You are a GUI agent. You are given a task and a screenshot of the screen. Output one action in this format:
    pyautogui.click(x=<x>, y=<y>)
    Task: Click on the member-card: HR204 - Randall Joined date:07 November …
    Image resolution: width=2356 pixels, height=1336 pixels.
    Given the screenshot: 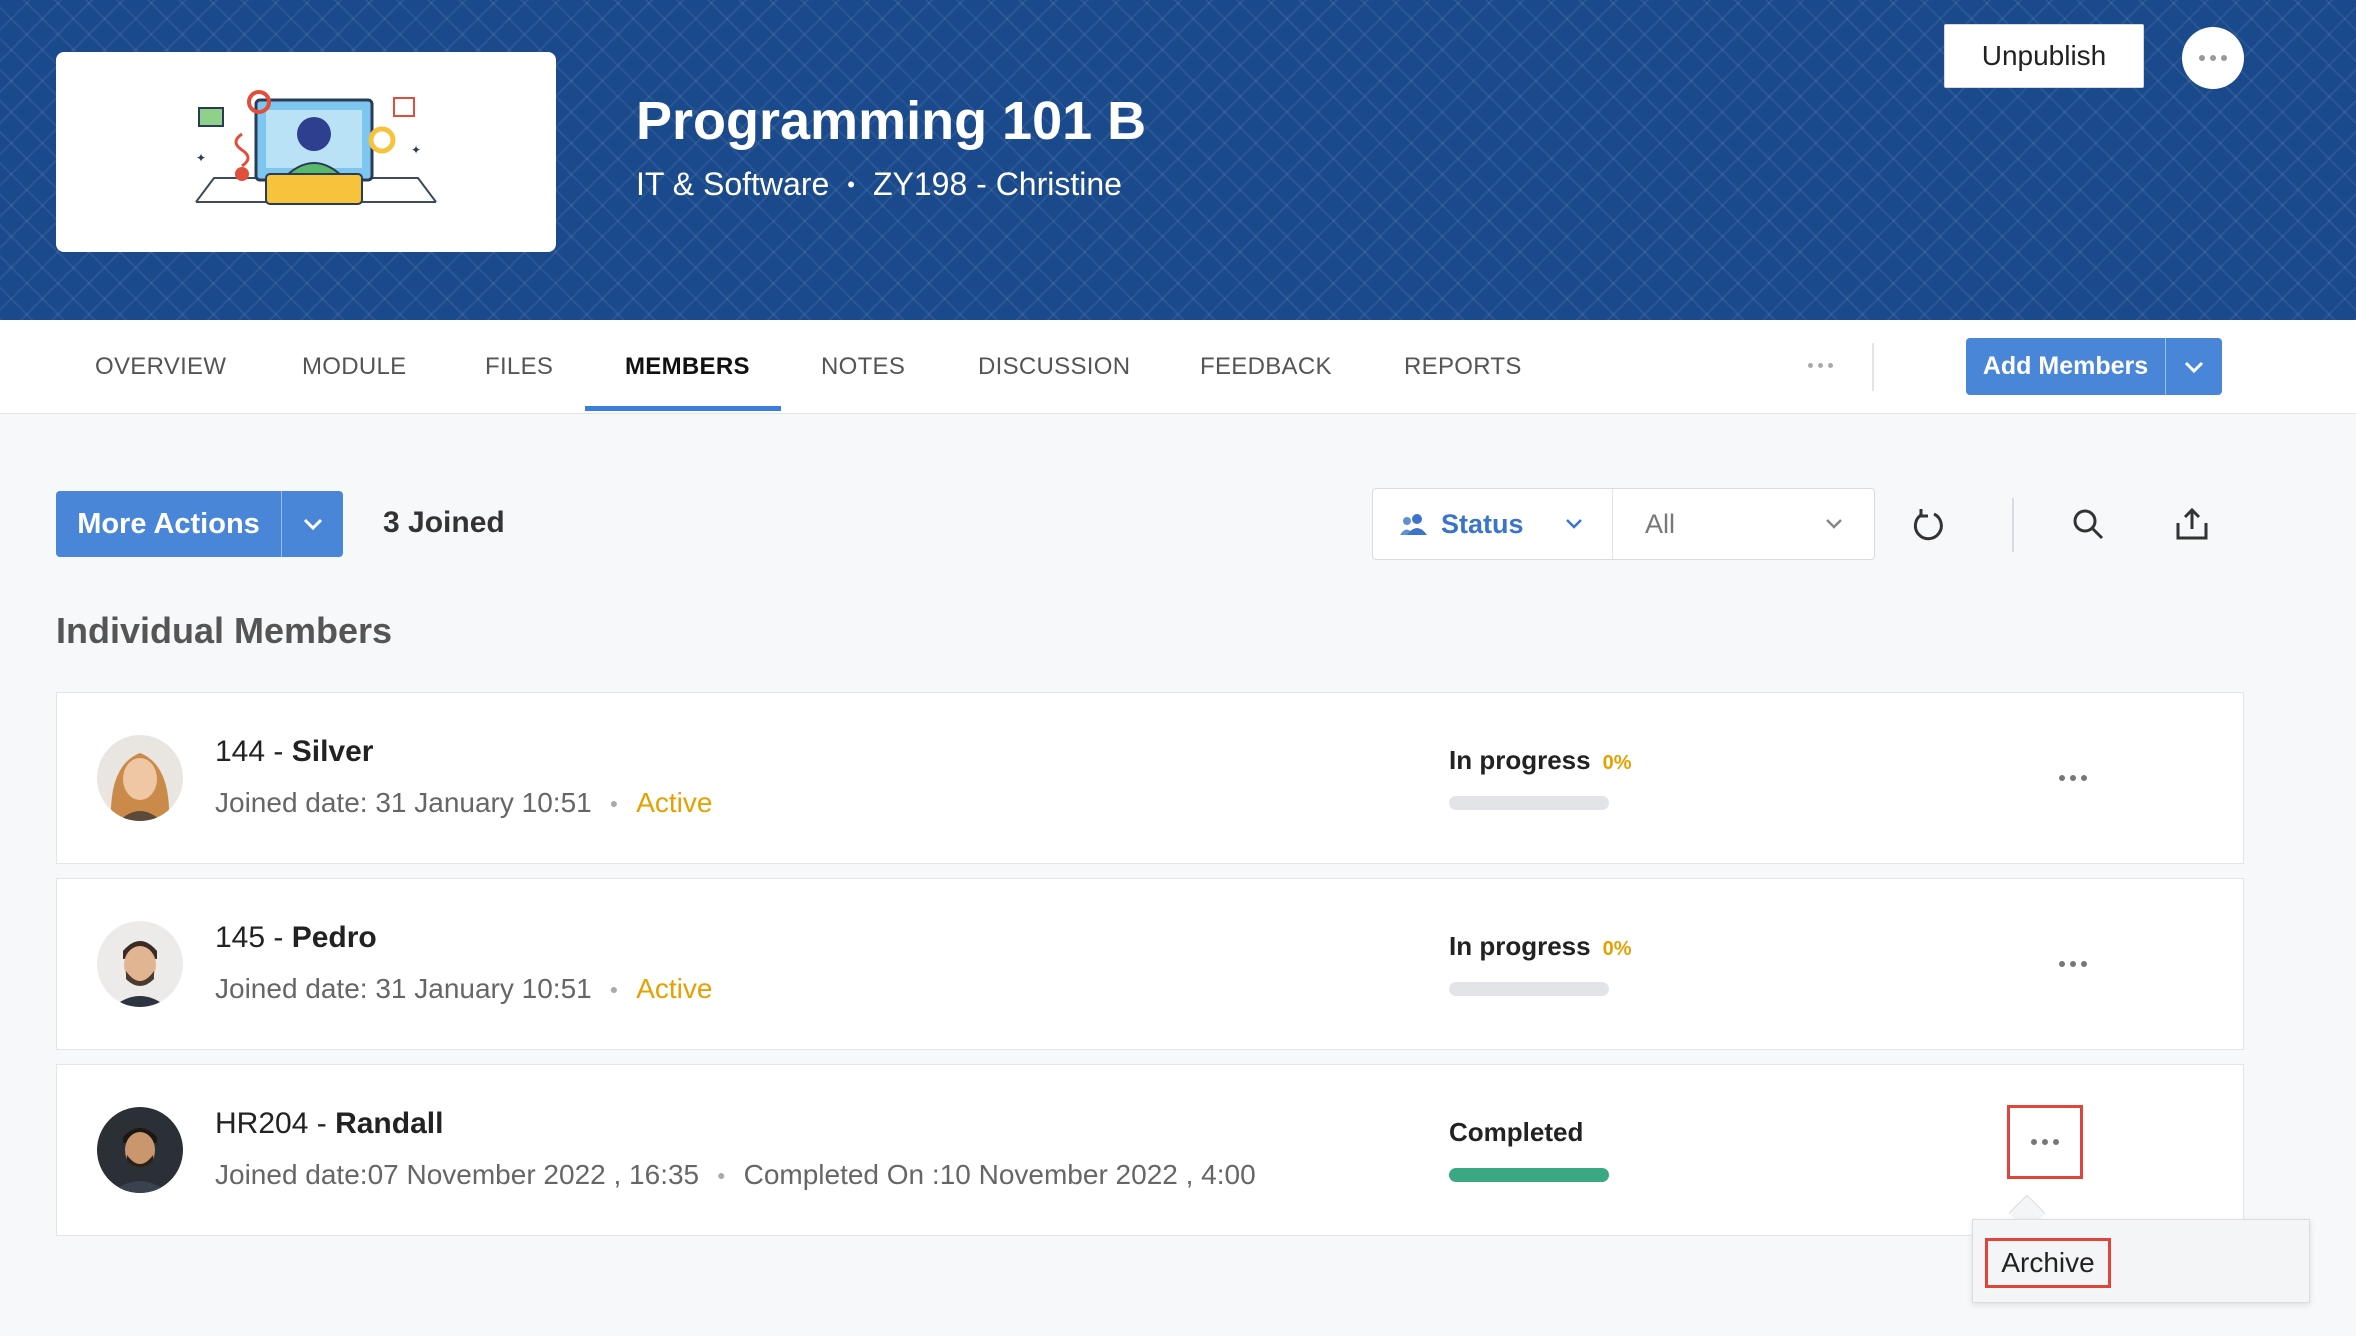 What is the action you would take?
    pyautogui.click(x=1150, y=1150)
    